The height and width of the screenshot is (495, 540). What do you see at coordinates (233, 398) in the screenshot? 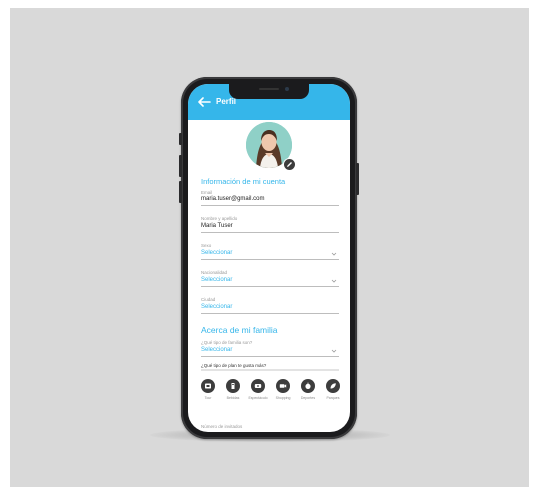
I see `plan-option-label: Bebidas` at bounding box center [233, 398].